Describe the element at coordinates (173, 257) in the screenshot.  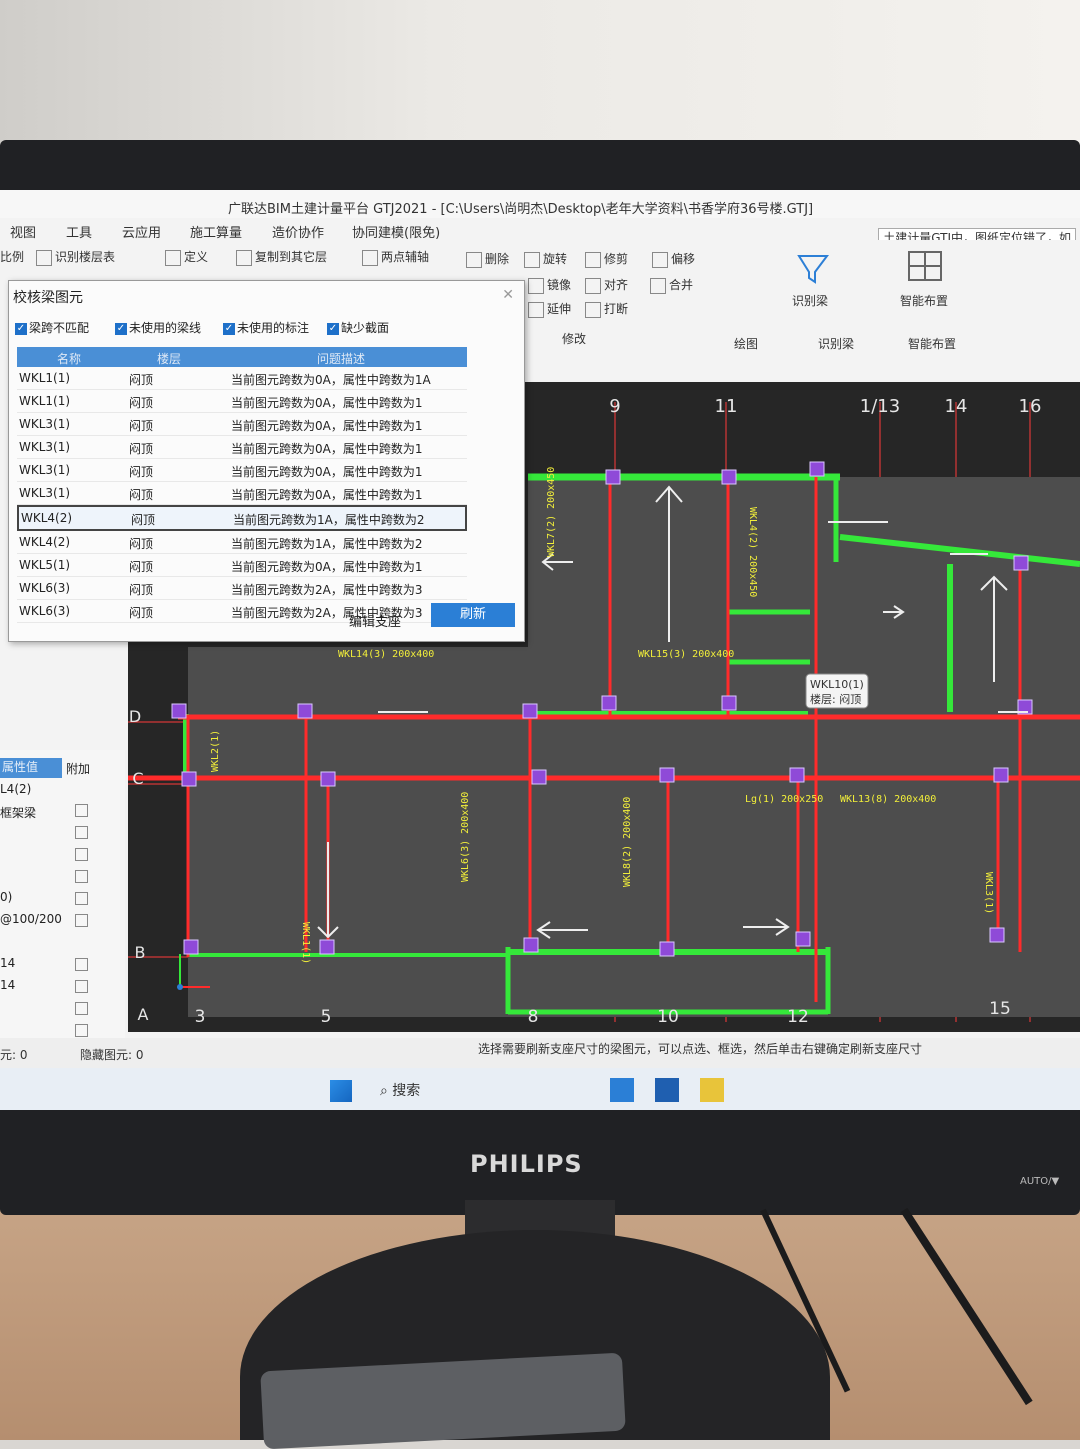
I see `define-icon` at that location.